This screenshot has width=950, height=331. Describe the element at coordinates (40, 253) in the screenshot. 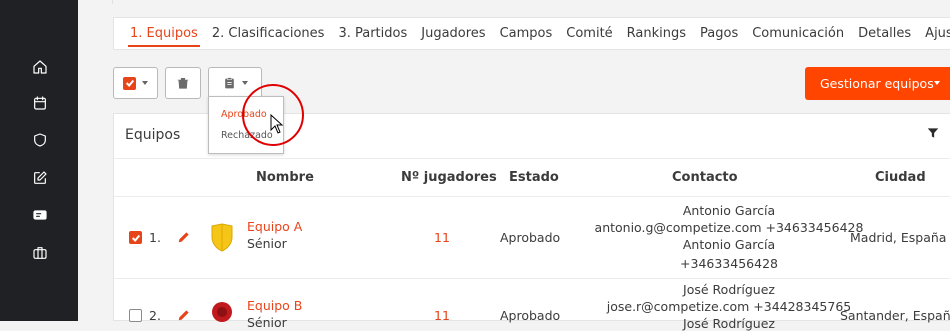

I see `briefcase-icon` at that location.